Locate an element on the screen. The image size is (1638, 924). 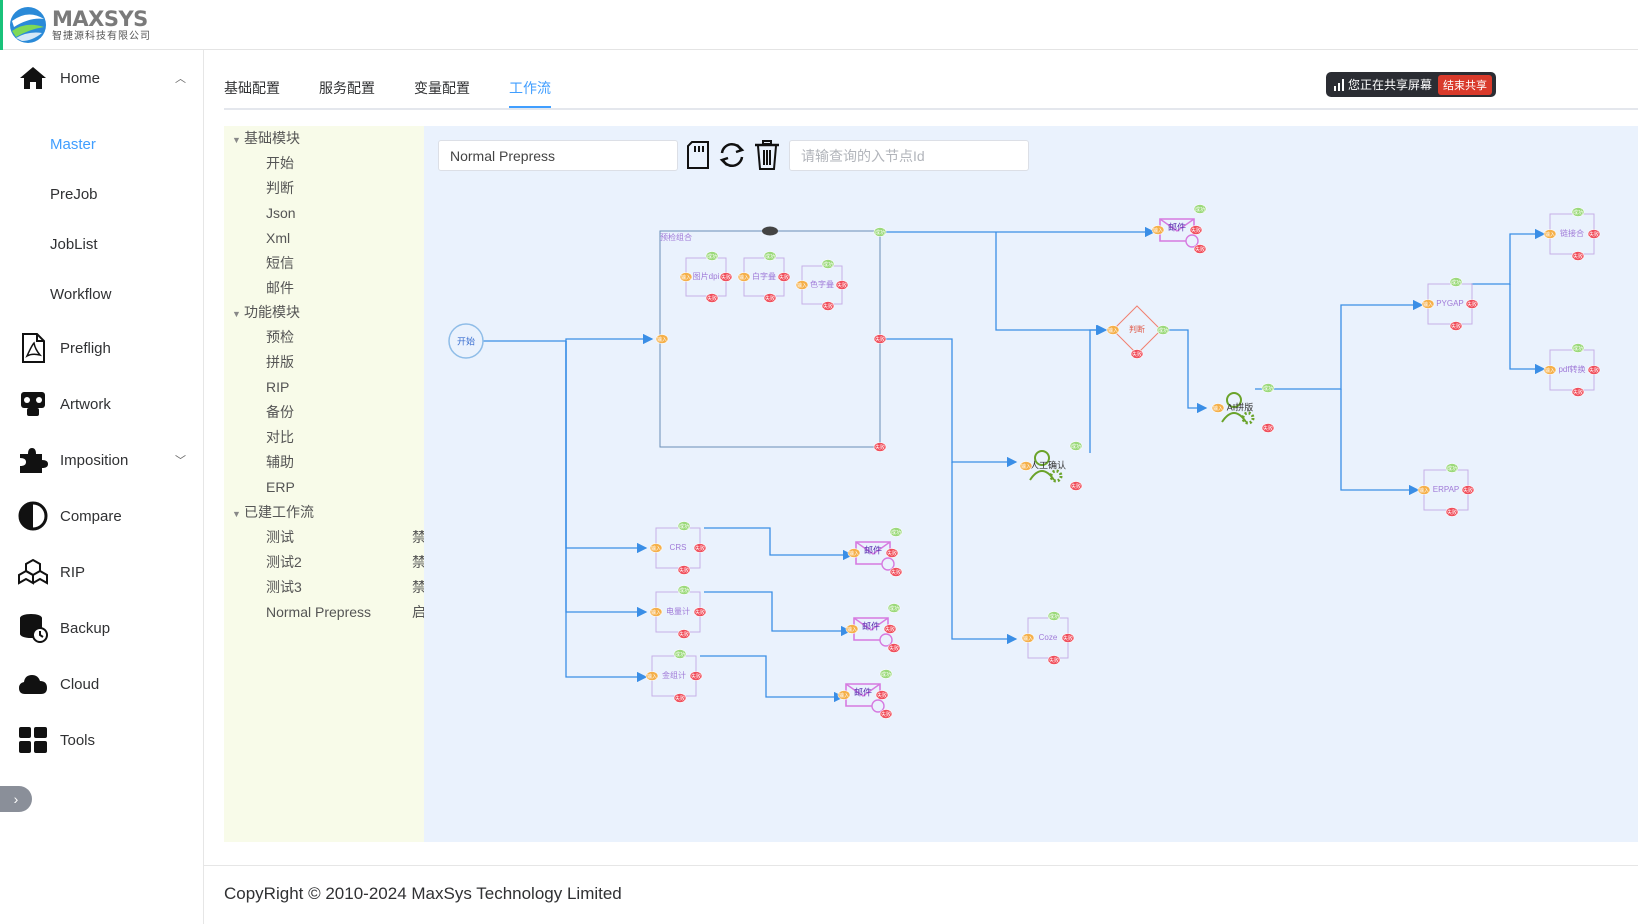
sidebar-item-label: Home is located at coordinates (80, 78).